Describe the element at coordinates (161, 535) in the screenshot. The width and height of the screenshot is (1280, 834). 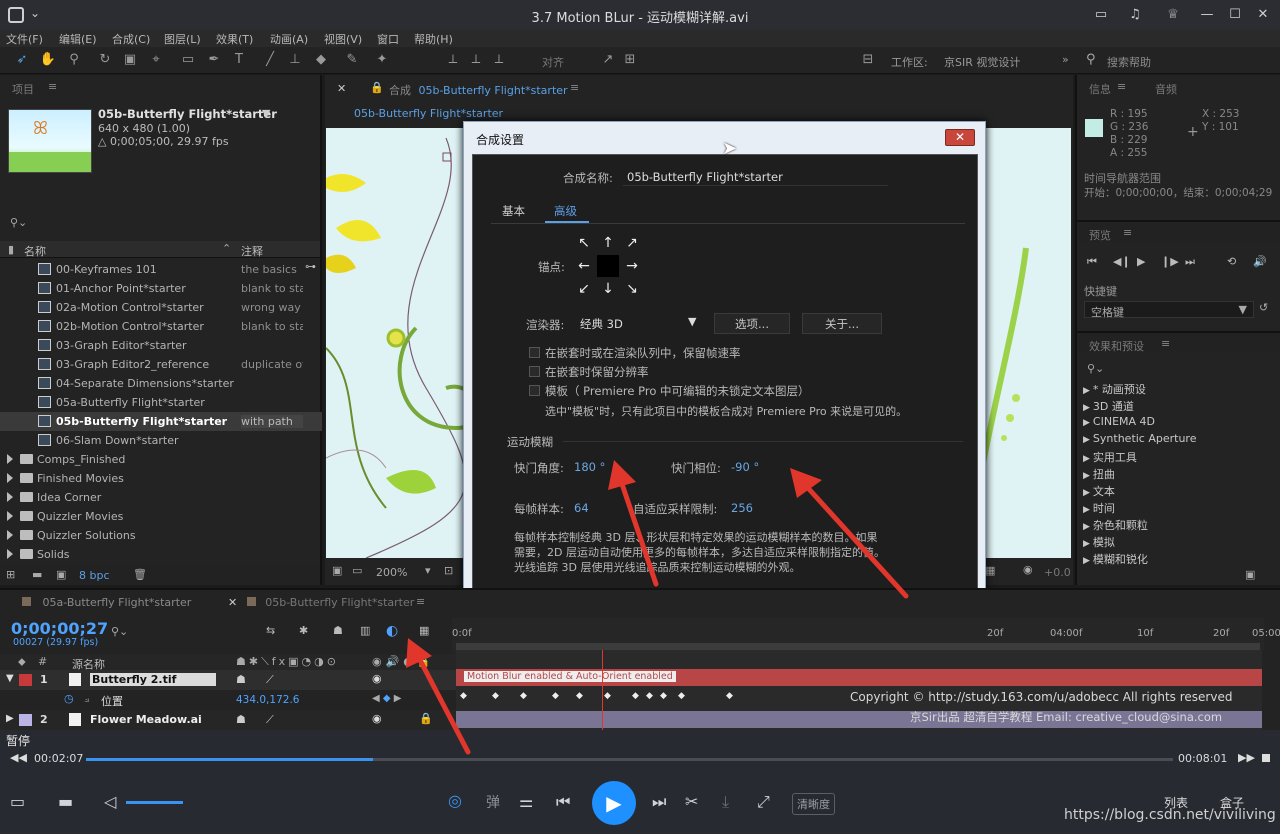
I see `project-folder: Quizzler Solutions` at that location.